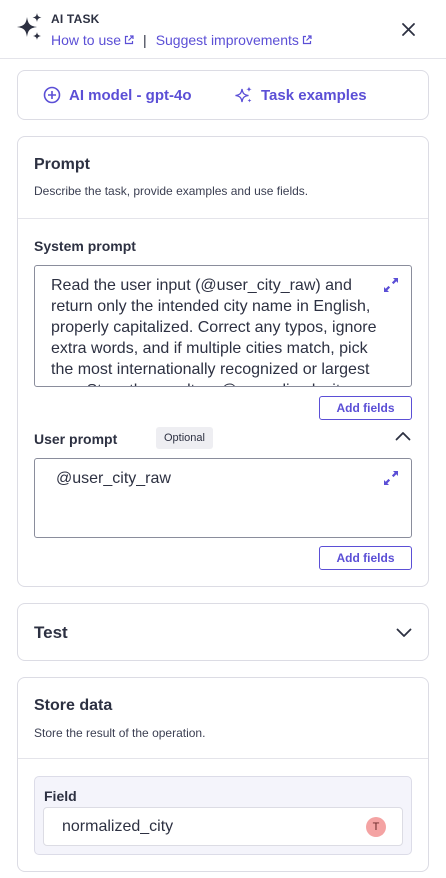  What do you see at coordinates (52, 95) in the screenshot?
I see `plus-circle-icon` at bounding box center [52, 95].